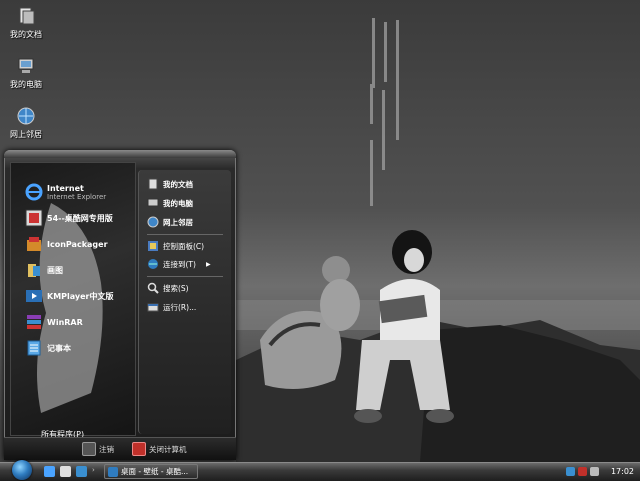 The image size is (640, 481). What do you see at coordinates (582, 471) in the screenshot?
I see `security-tray-icon` at bounding box center [582, 471].